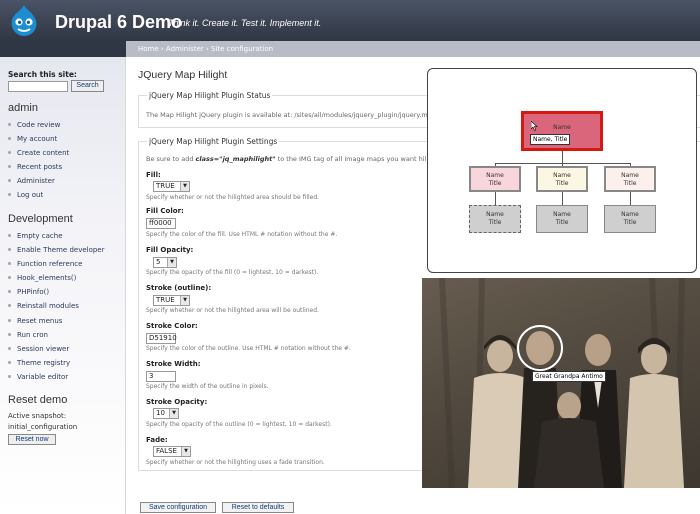 This screenshot has width=700, height=514. I want to click on menu-item-log-out: Log out, so click(38, 196).